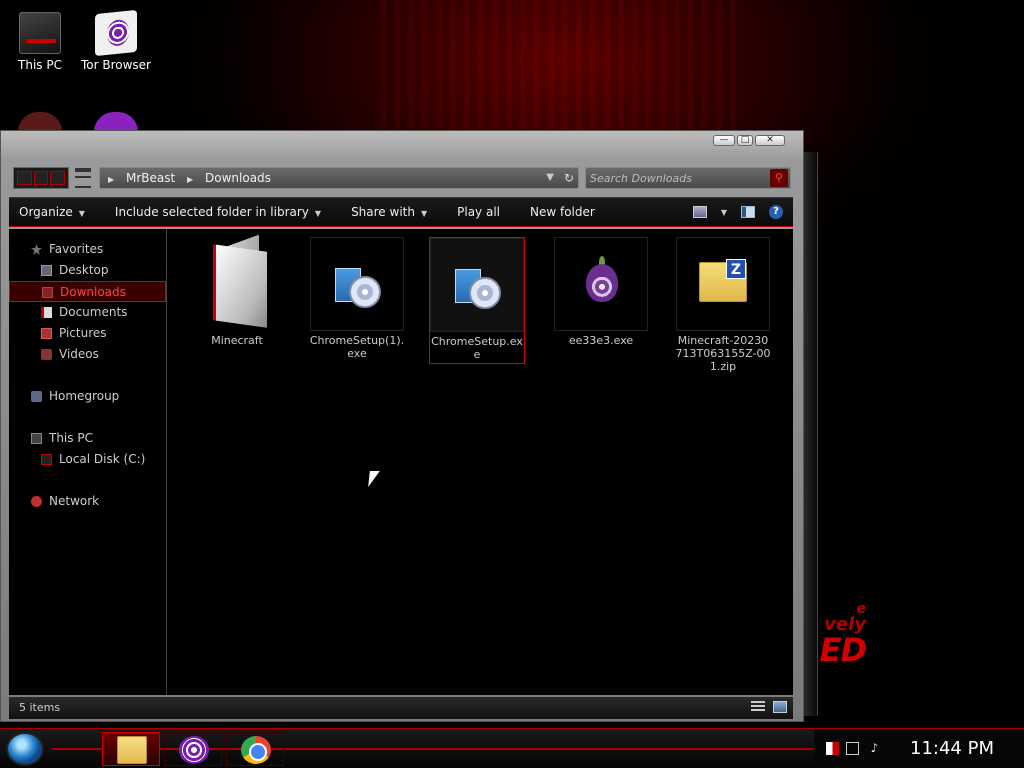 Image resolution: width=1024 pixels, height=768 pixels. I want to click on downloads-icon, so click(47, 292).